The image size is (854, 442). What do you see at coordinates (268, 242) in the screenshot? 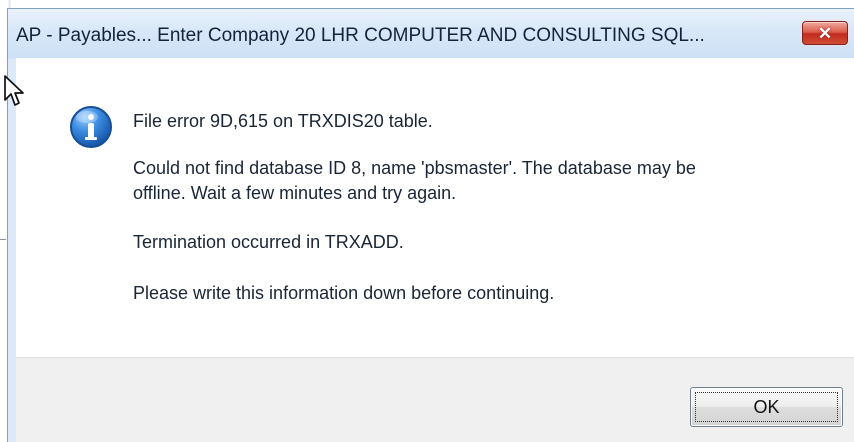
I see `termination-text: Termination occurred in TRXADD.` at bounding box center [268, 242].